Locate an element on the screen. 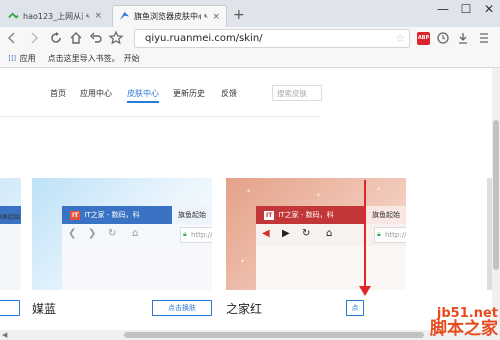 This screenshot has height=340, width=500. nav-item-home: 首页 is located at coordinates (58, 93).